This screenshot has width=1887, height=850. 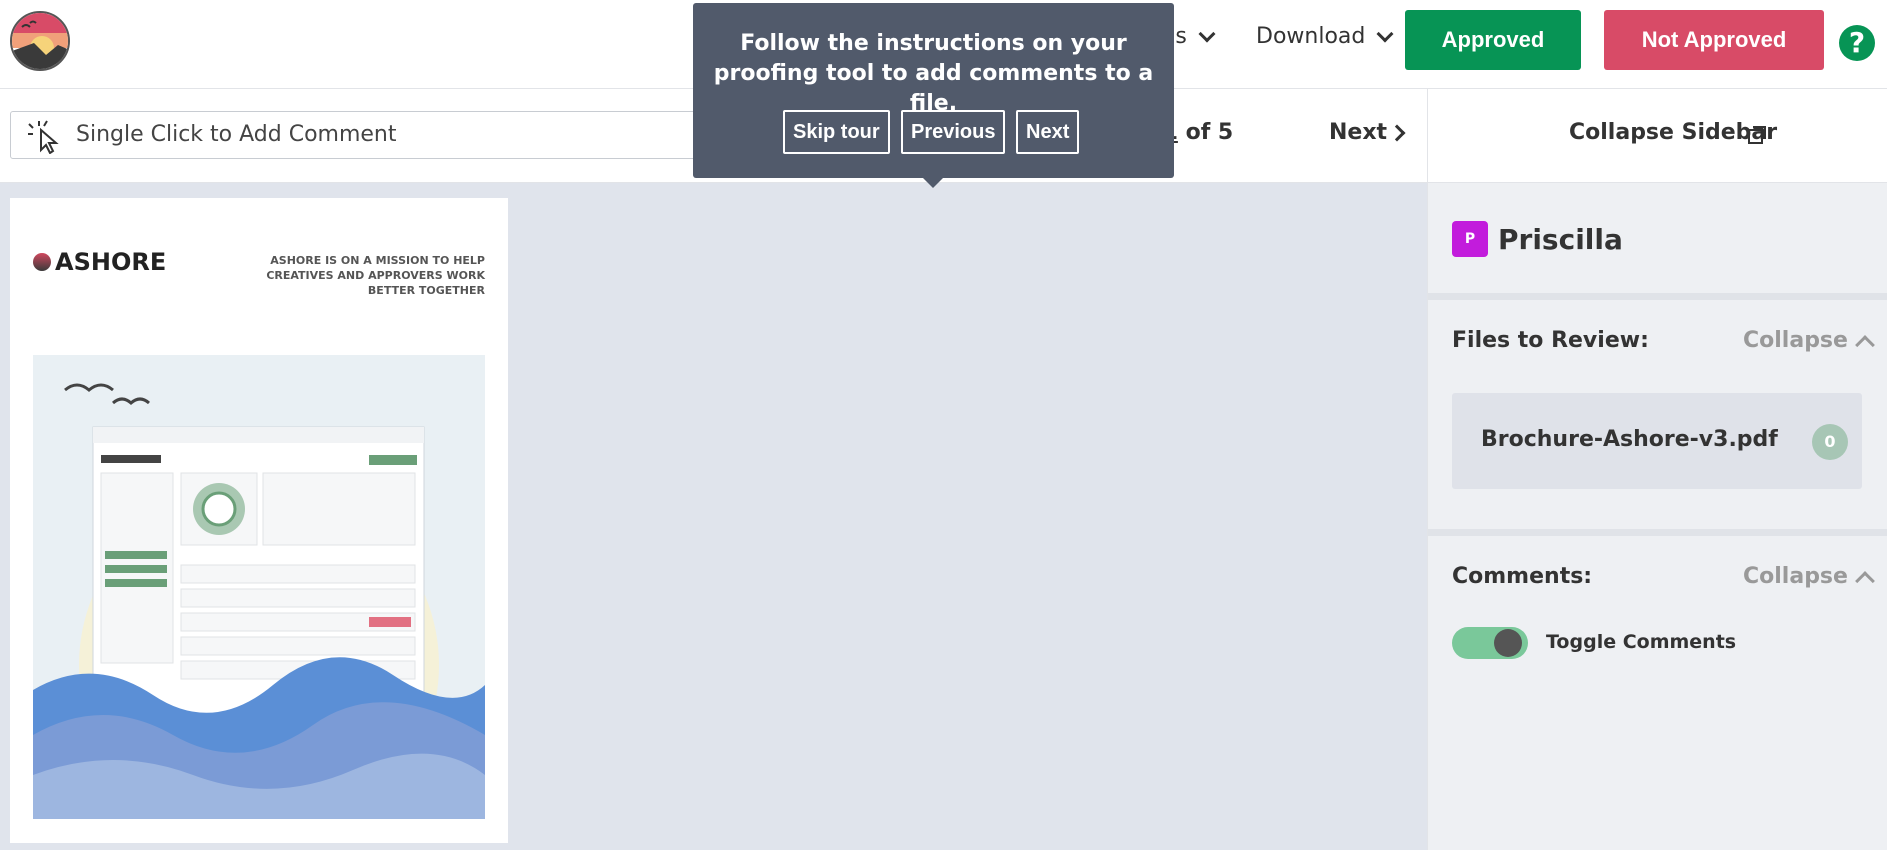 What do you see at coordinates (1209, 132) in the screenshot?
I see `page-total: of 5` at bounding box center [1209, 132].